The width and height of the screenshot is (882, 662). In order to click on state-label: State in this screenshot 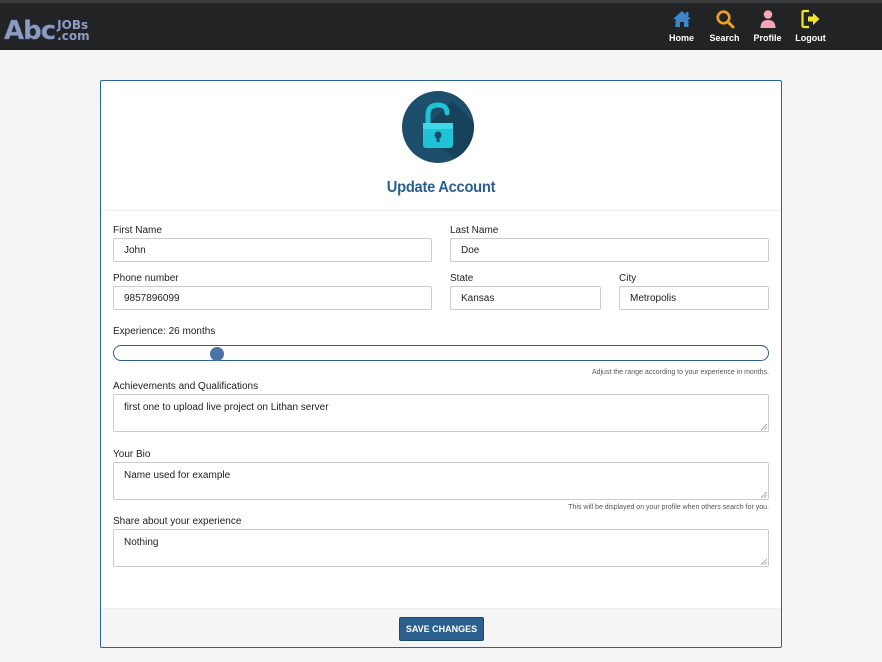, I will do `click(462, 278)`.